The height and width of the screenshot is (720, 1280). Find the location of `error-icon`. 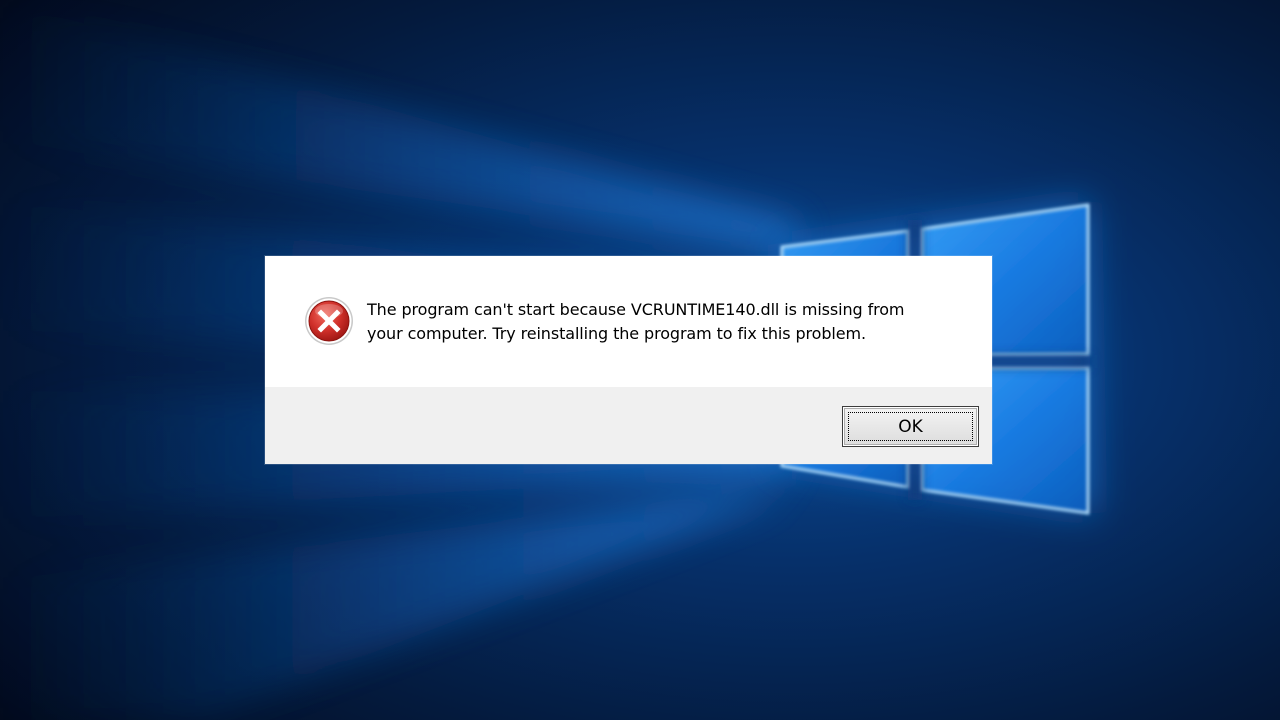

error-icon is located at coordinates (329, 321).